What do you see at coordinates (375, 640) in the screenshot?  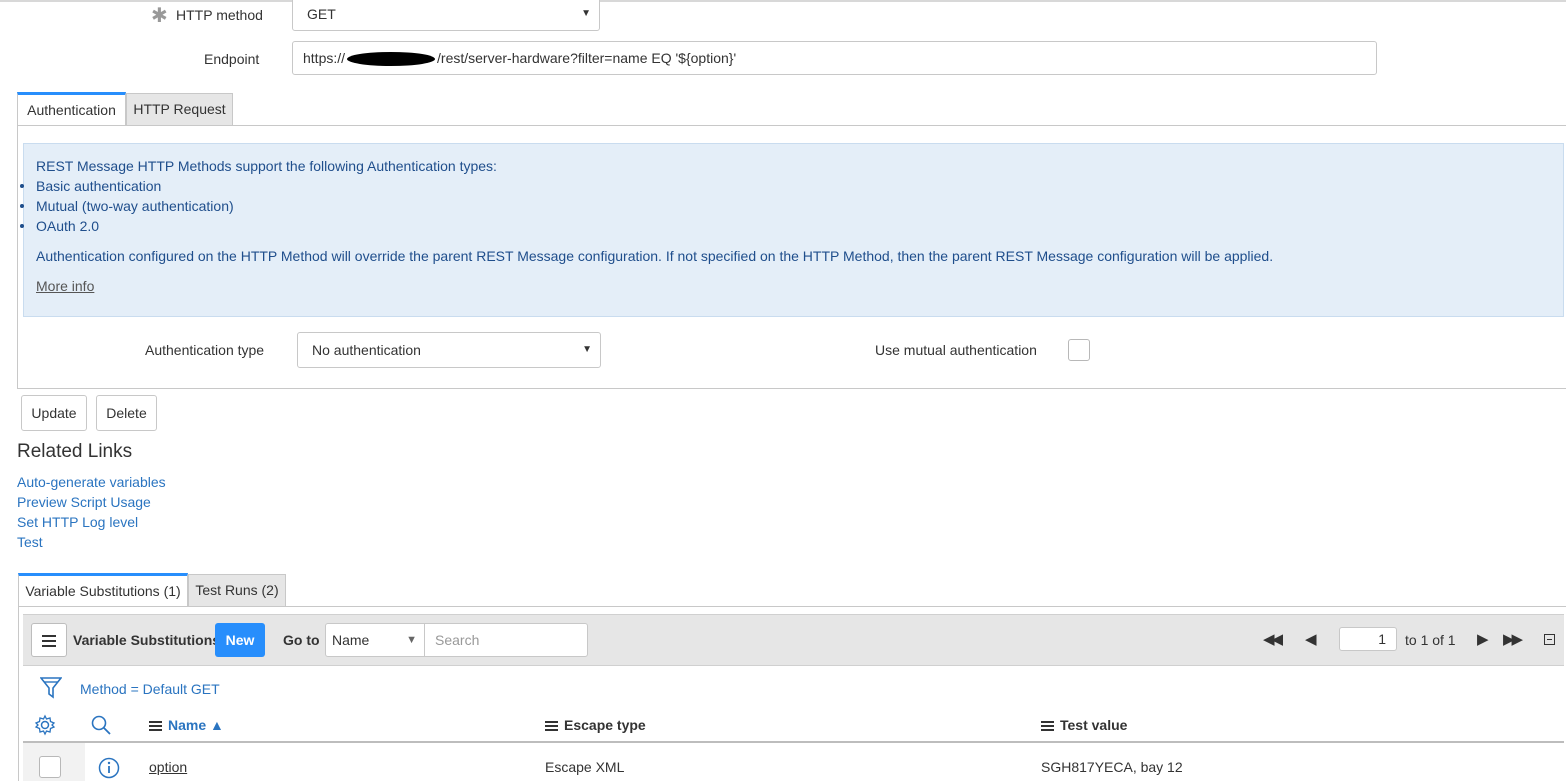 I see `goto-field-select: Name ▼` at bounding box center [375, 640].